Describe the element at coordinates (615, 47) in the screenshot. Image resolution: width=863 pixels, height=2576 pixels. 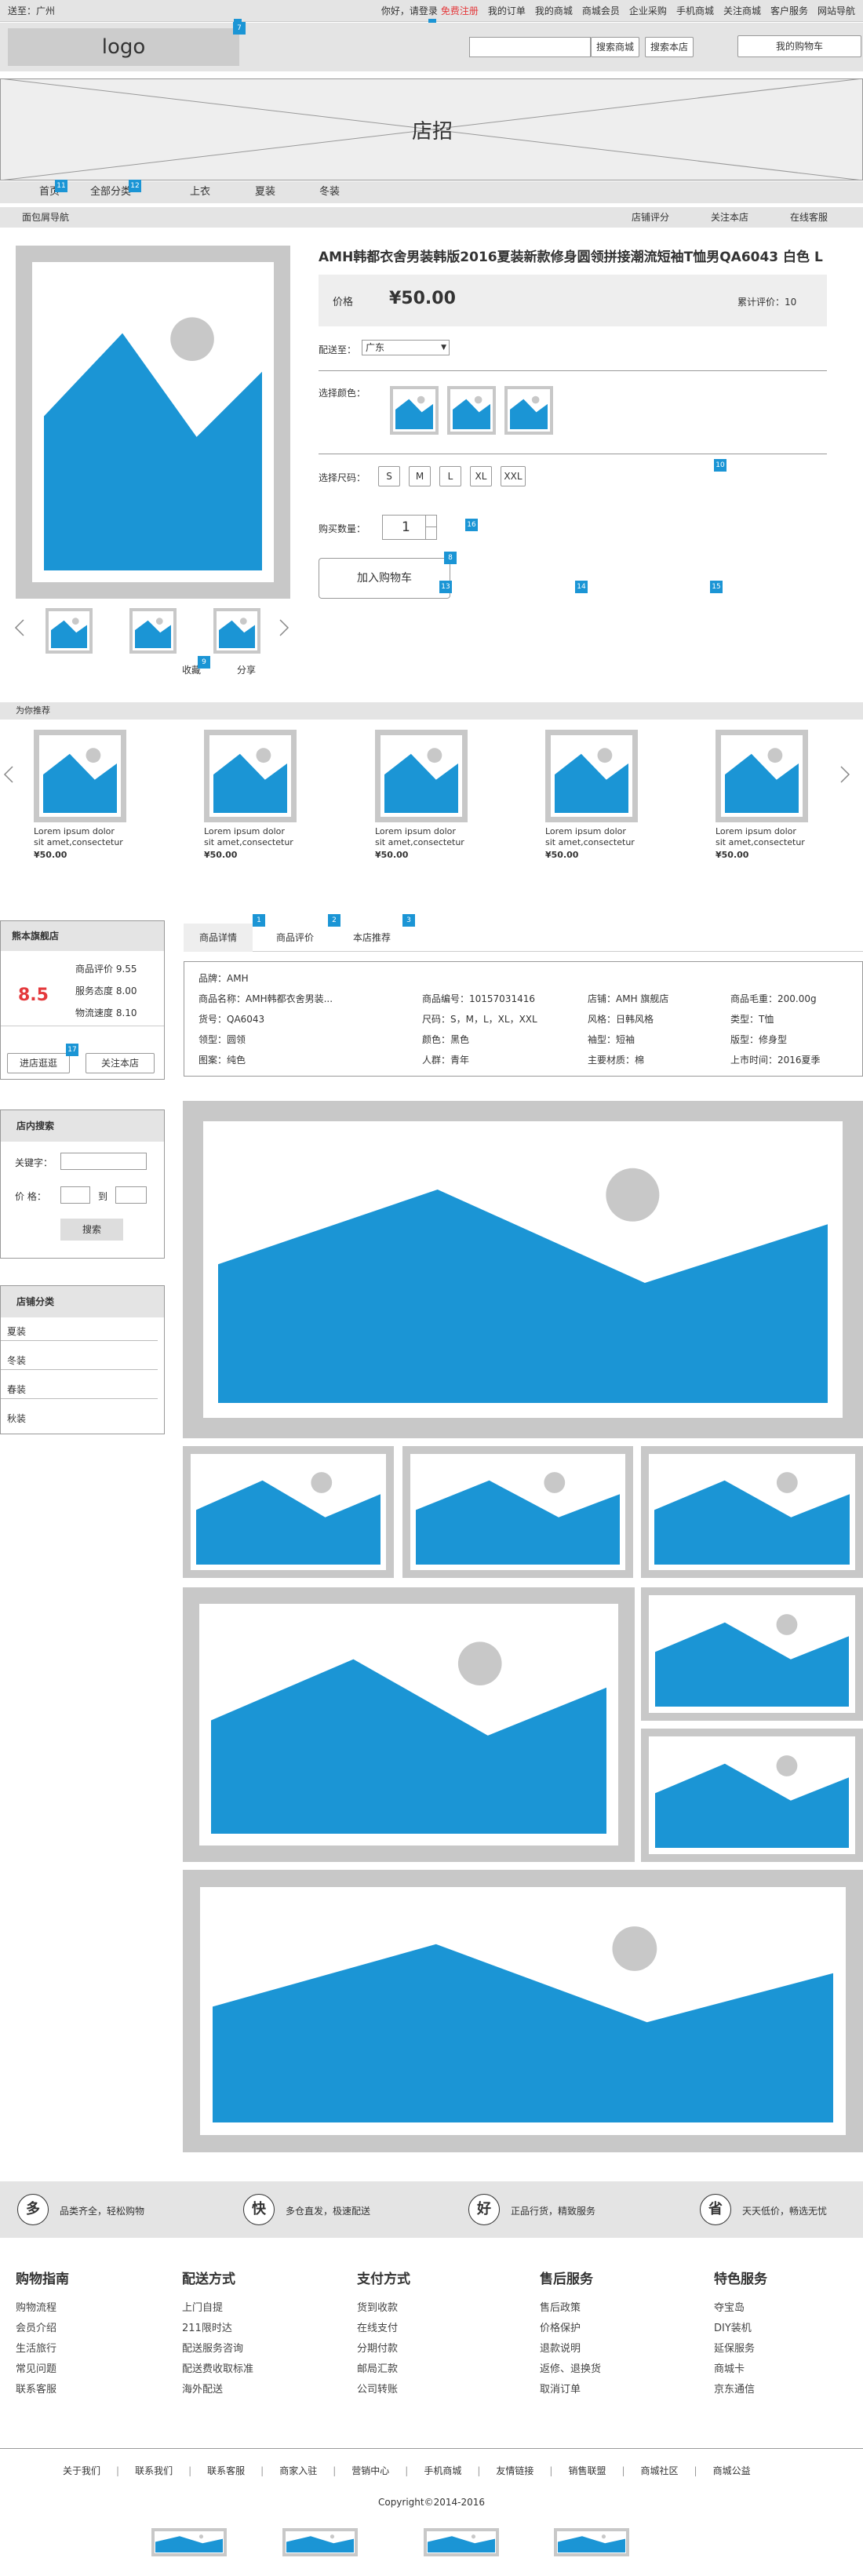
I see `search-mall-button: 搜索商城` at that location.